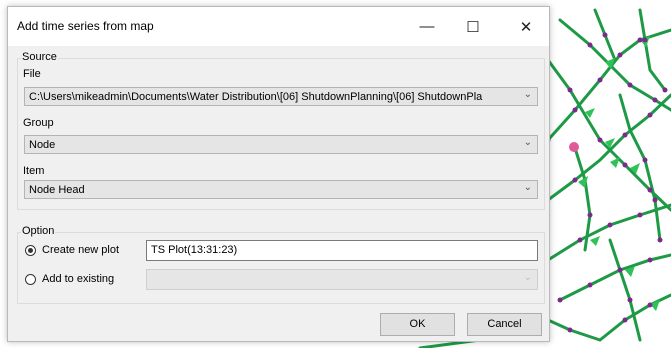 This screenshot has width=671, height=348. I want to click on ok-button: OK, so click(417, 324).